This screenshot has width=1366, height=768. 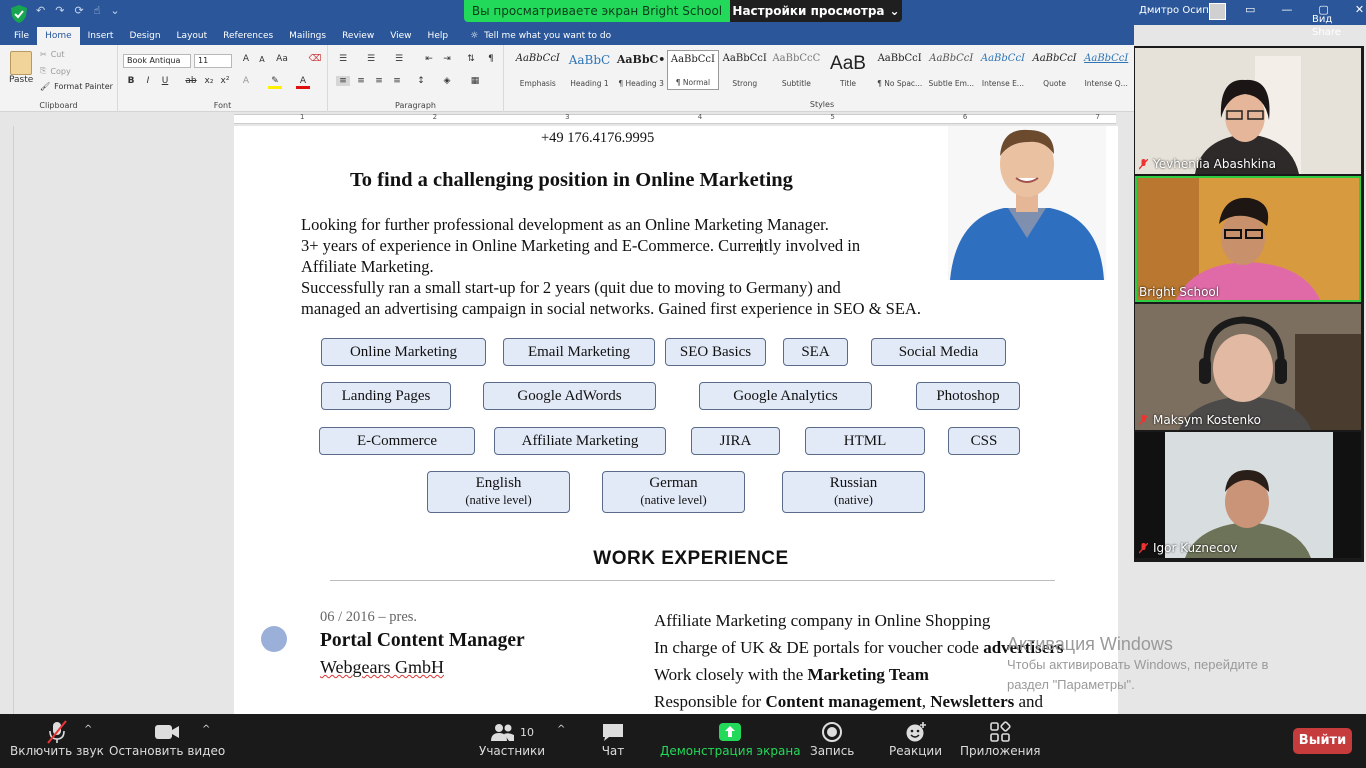 What do you see at coordinates (131, 81) in the screenshot?
I see `bold-icon: B` at bounding box center [131, 81].